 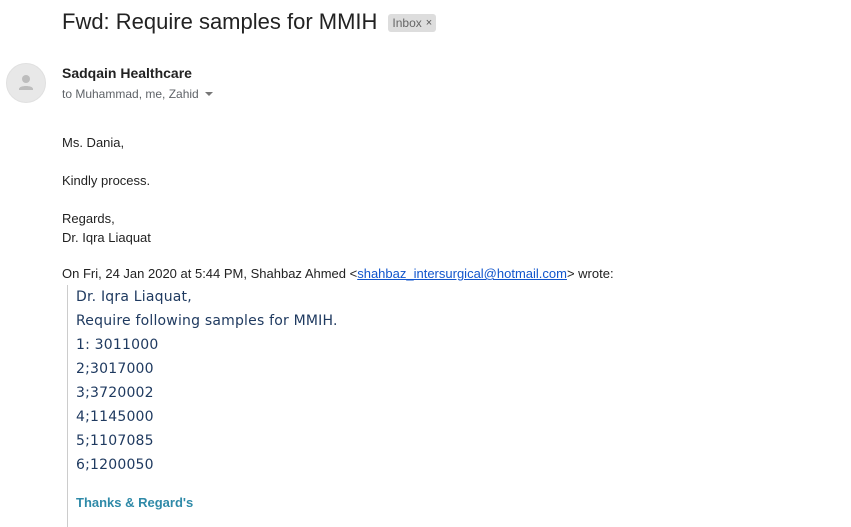 What do you see at coordinates (115, 369) in the screenshot?
I see `quoted-line: 2;3017000` at bounding box center [115, 369].